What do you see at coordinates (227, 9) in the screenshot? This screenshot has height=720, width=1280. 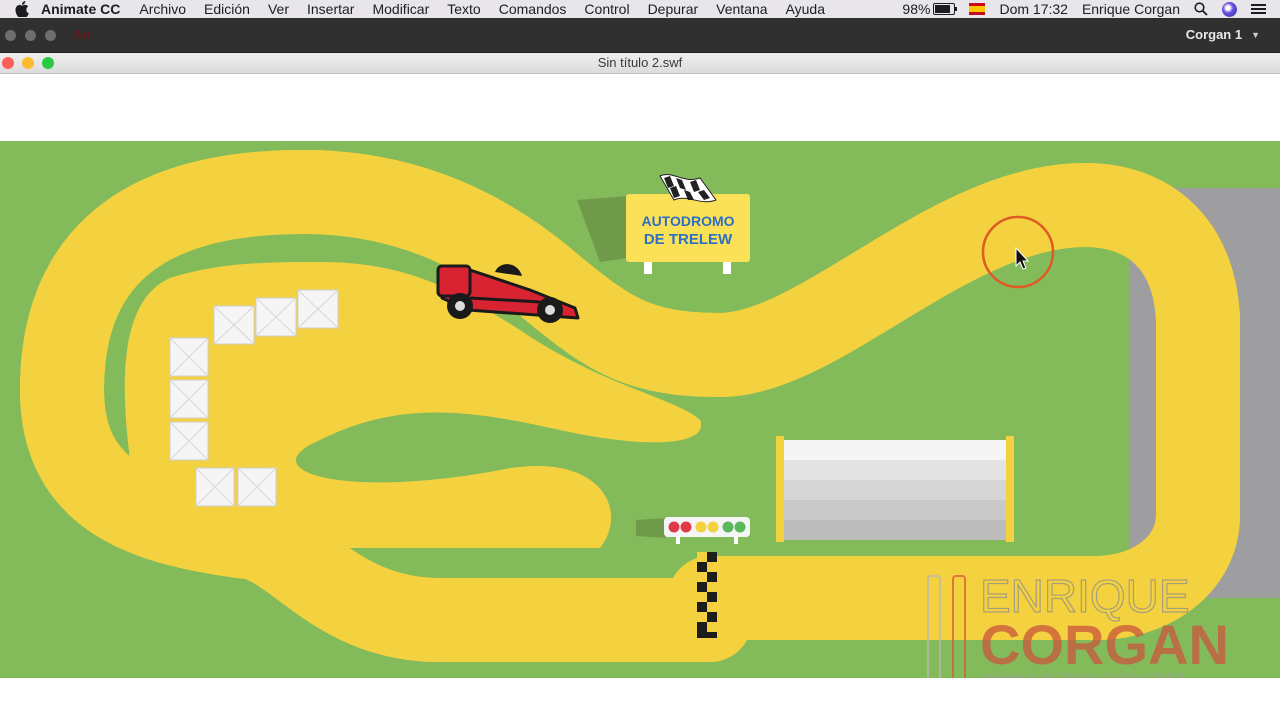 I see `menu-edicion: Edición` at bounding box center [227, 9].